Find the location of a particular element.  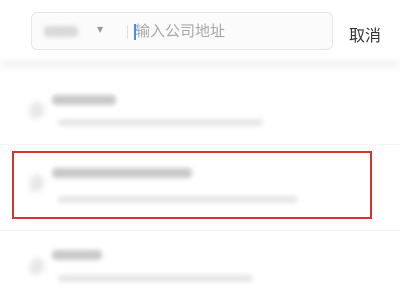

search-bar: ▼ is located at coordinates (182, 31).